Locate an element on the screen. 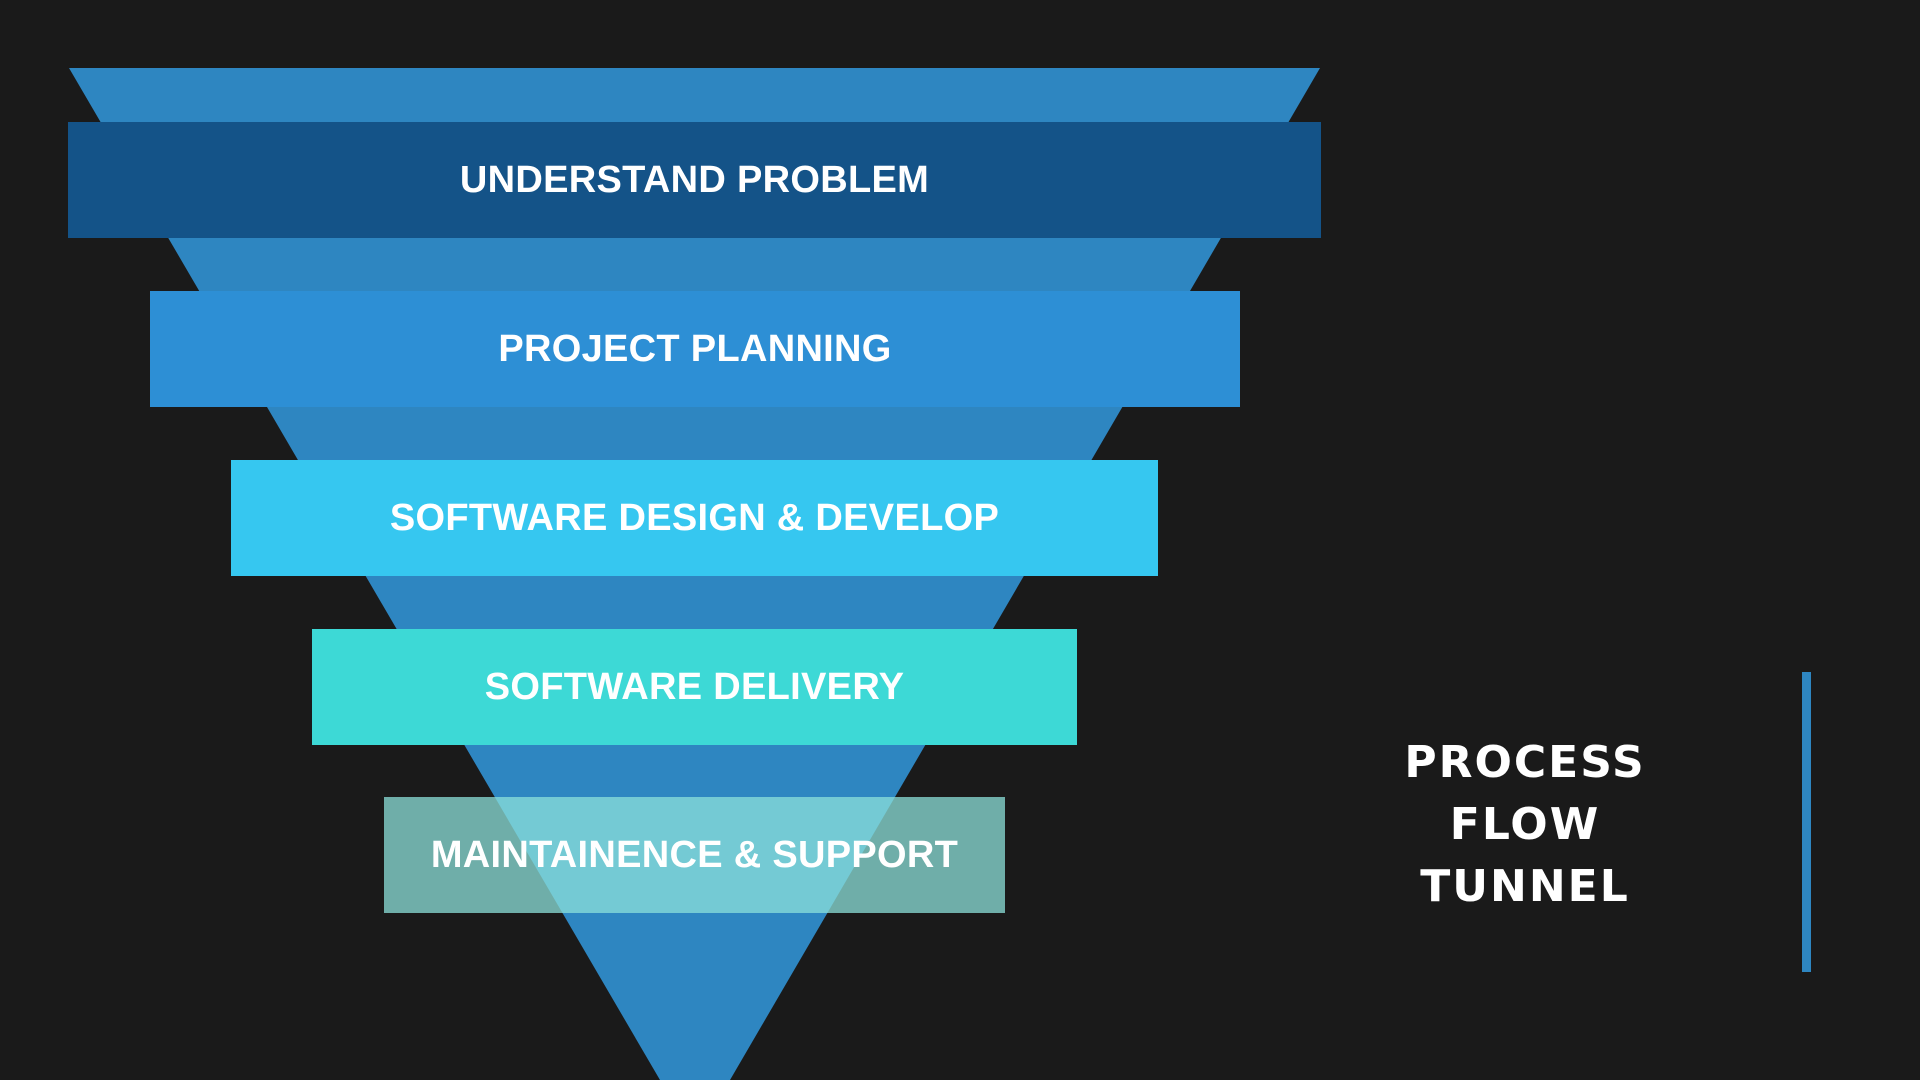 The image size is (1920, 1080). accent-bar is located at coordinates (1806, 822).